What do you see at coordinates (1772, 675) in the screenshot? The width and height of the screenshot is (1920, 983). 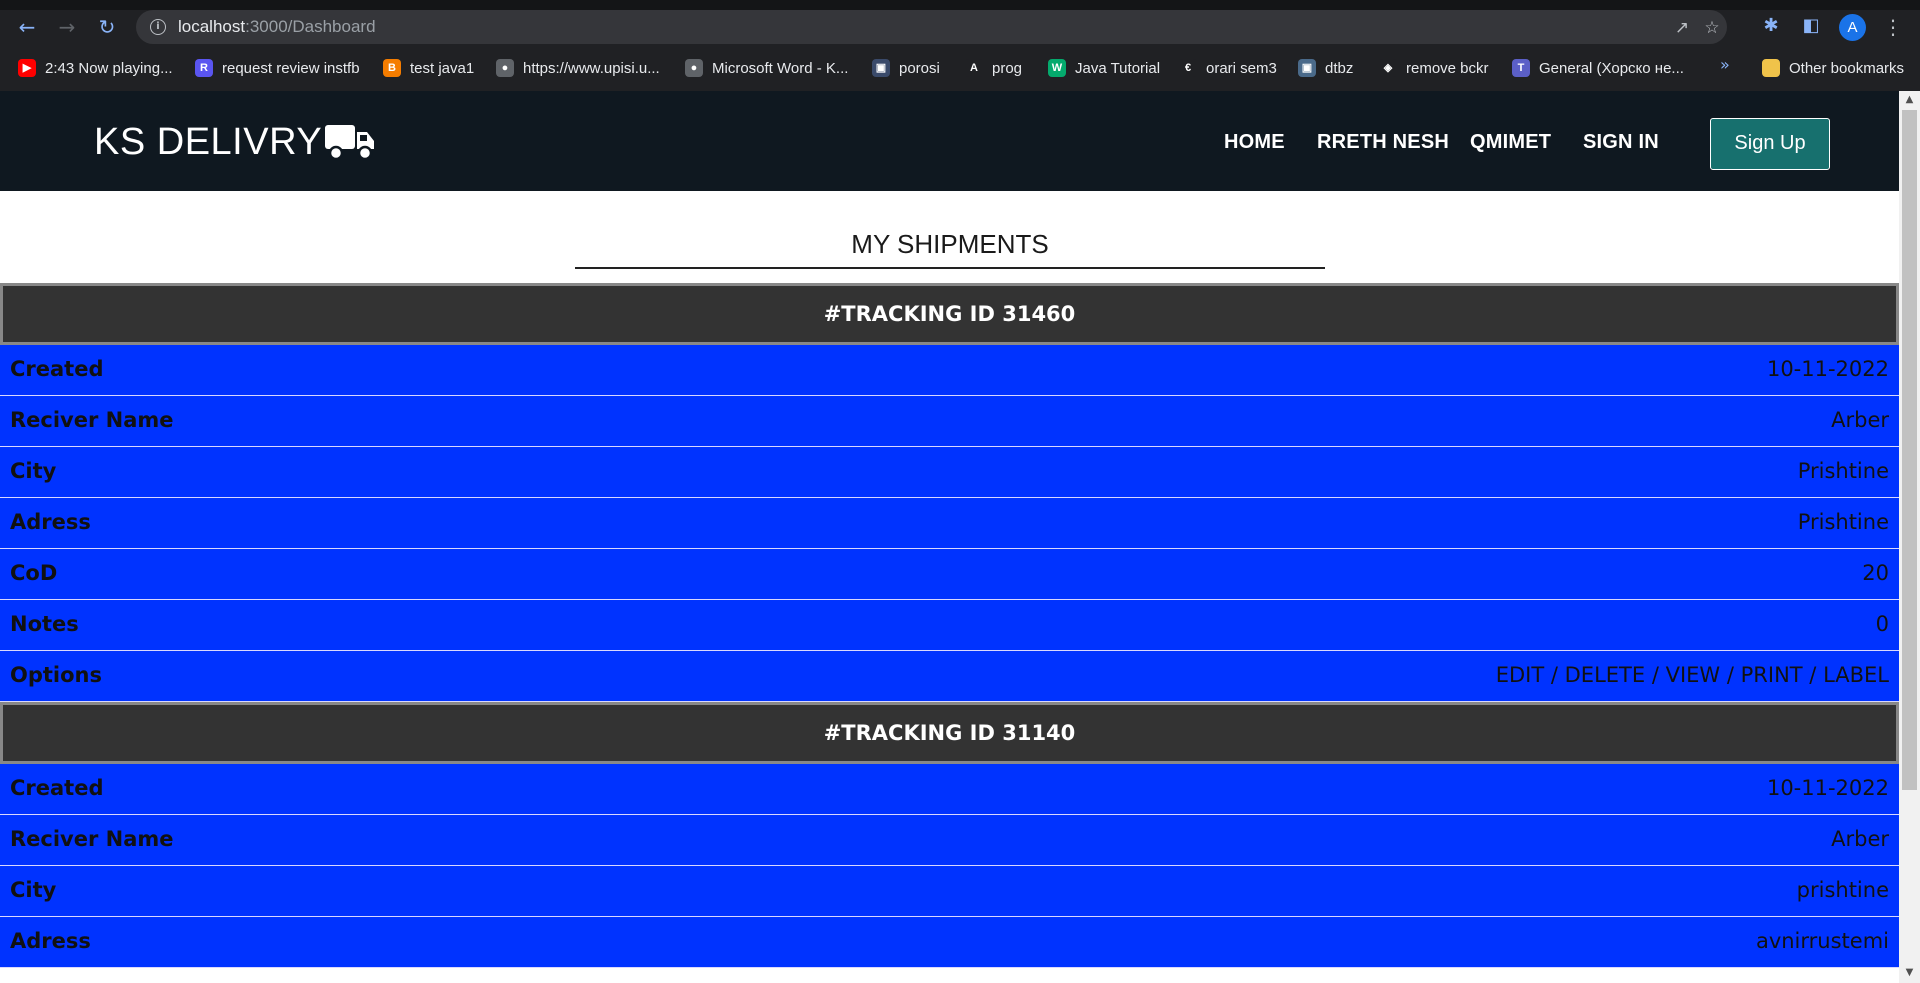 I see `option-print-link: PRINT` at bounding box center [1772, 675].